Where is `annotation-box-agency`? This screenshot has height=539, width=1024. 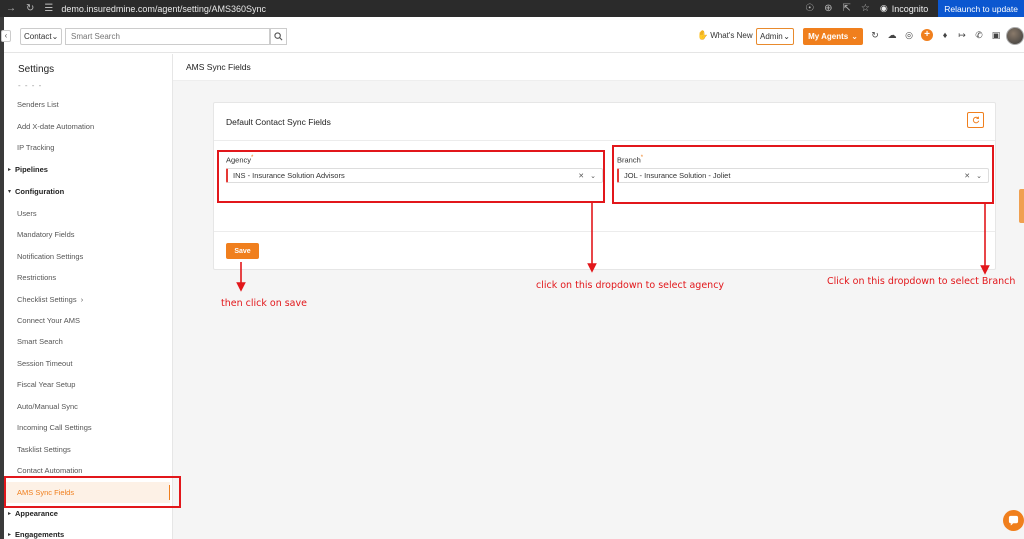 annotation-box-agency is located at coordinates (411, 176).